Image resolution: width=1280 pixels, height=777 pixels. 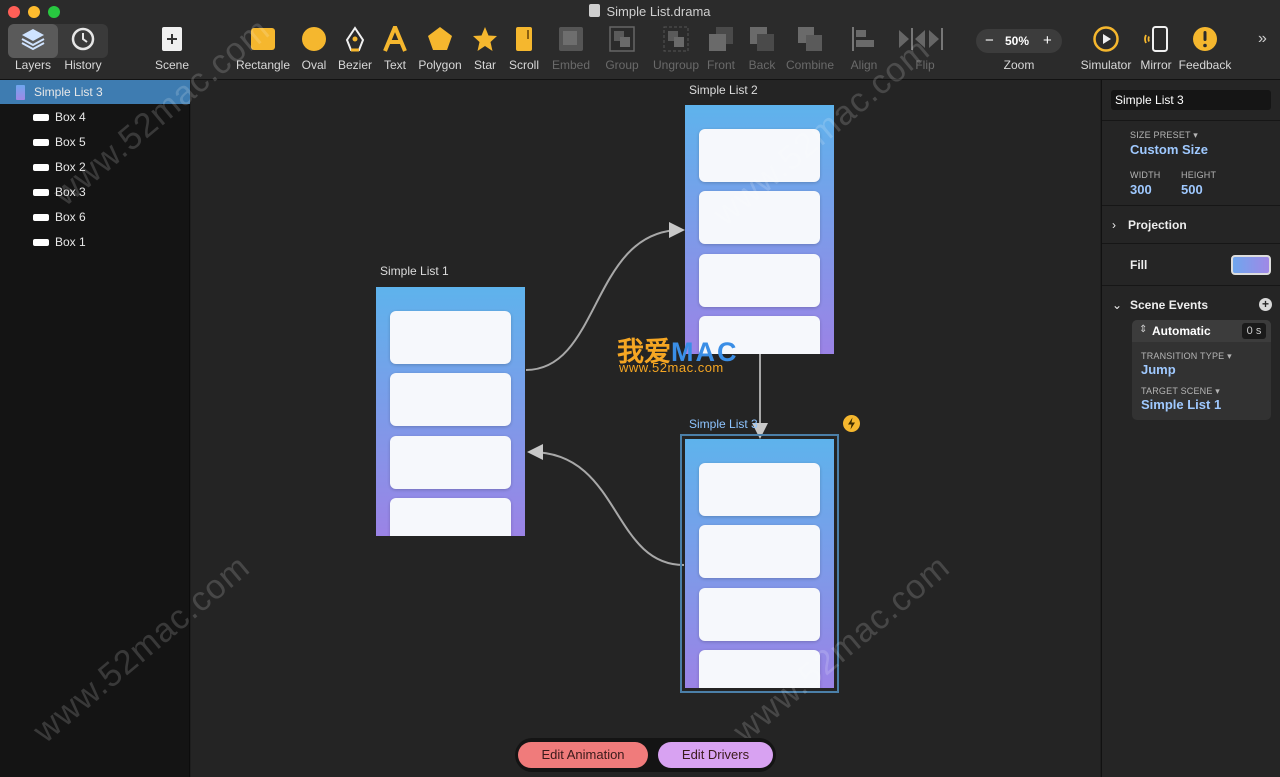 I want to click on scene-artboard, so click(x=450, y=411).